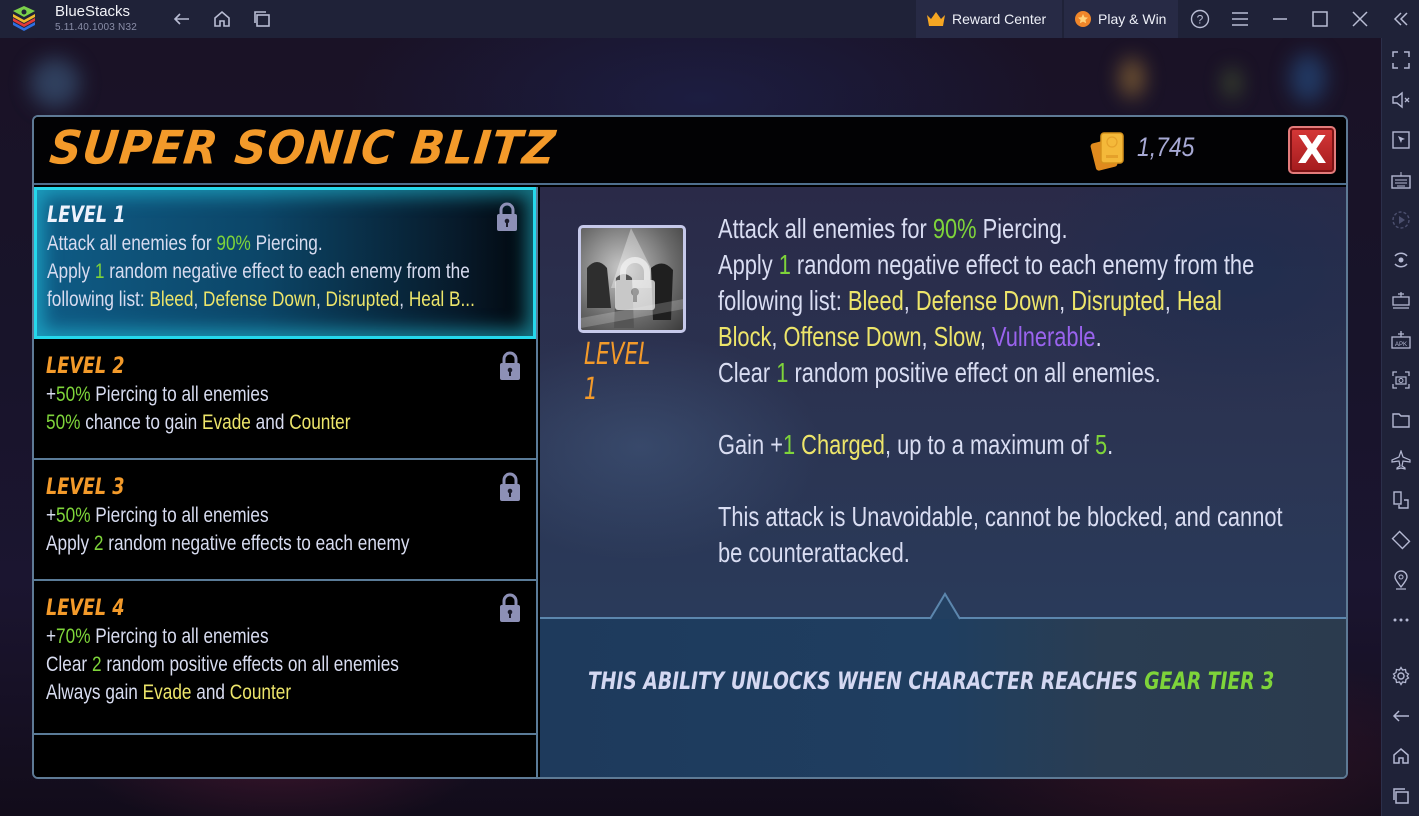 The width and height of the screenshot is (1419, 816). Describe the element at coordinates (1401, 460) in the screenshot. I see `airplane-icon` at that location.